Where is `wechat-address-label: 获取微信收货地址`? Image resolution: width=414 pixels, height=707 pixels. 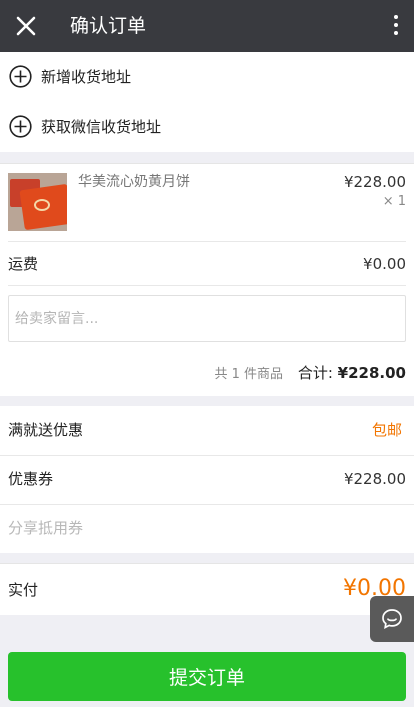 wechat-address-label: 获取微信收货地址 is located at coordinates (101, 127).